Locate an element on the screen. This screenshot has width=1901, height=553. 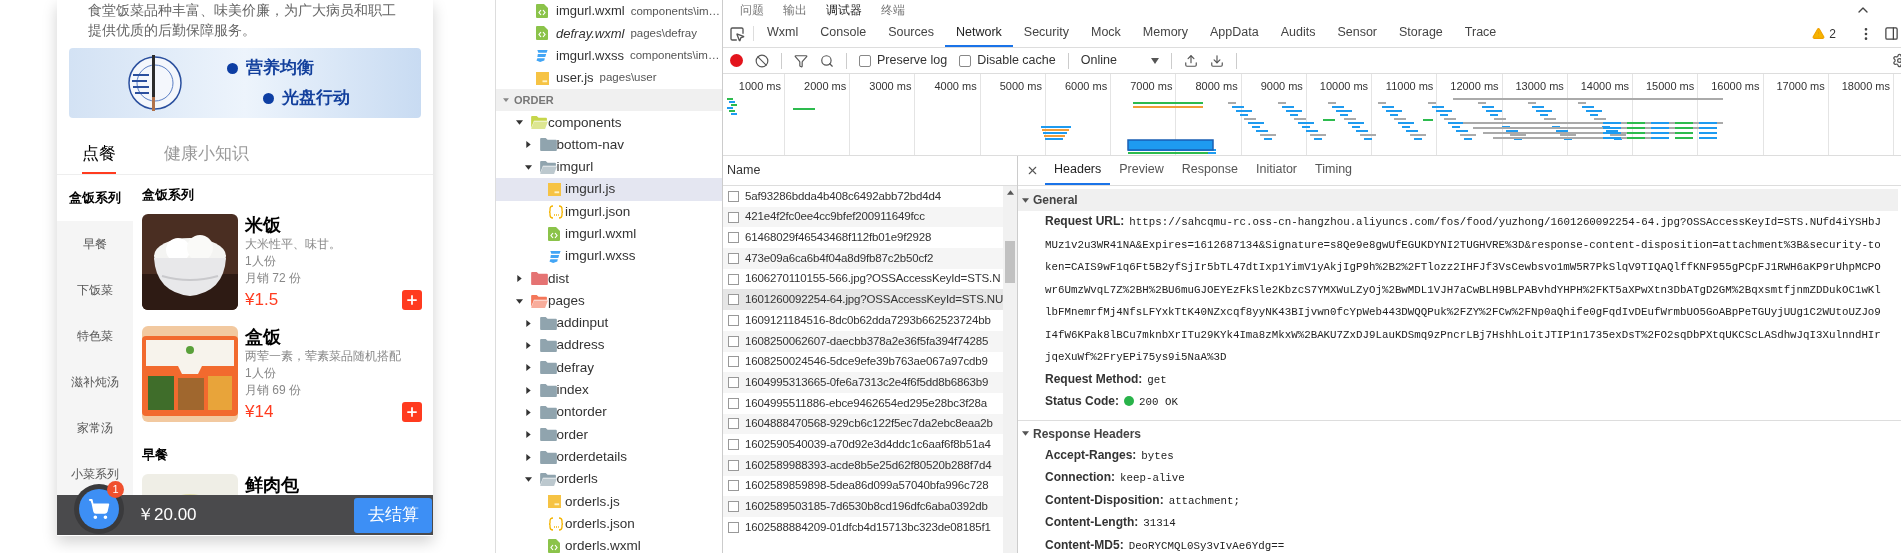
detail-tab: Timing is located at coordinates (1334, 170).